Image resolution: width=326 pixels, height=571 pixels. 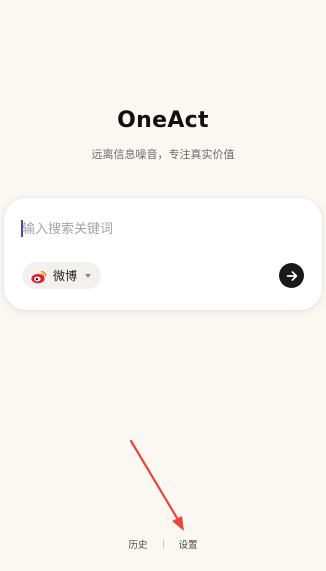 What do you see at coordinates (188, 544) in the screenshot?
I see `settings-link: 设置` at bounding box center [188, 544].